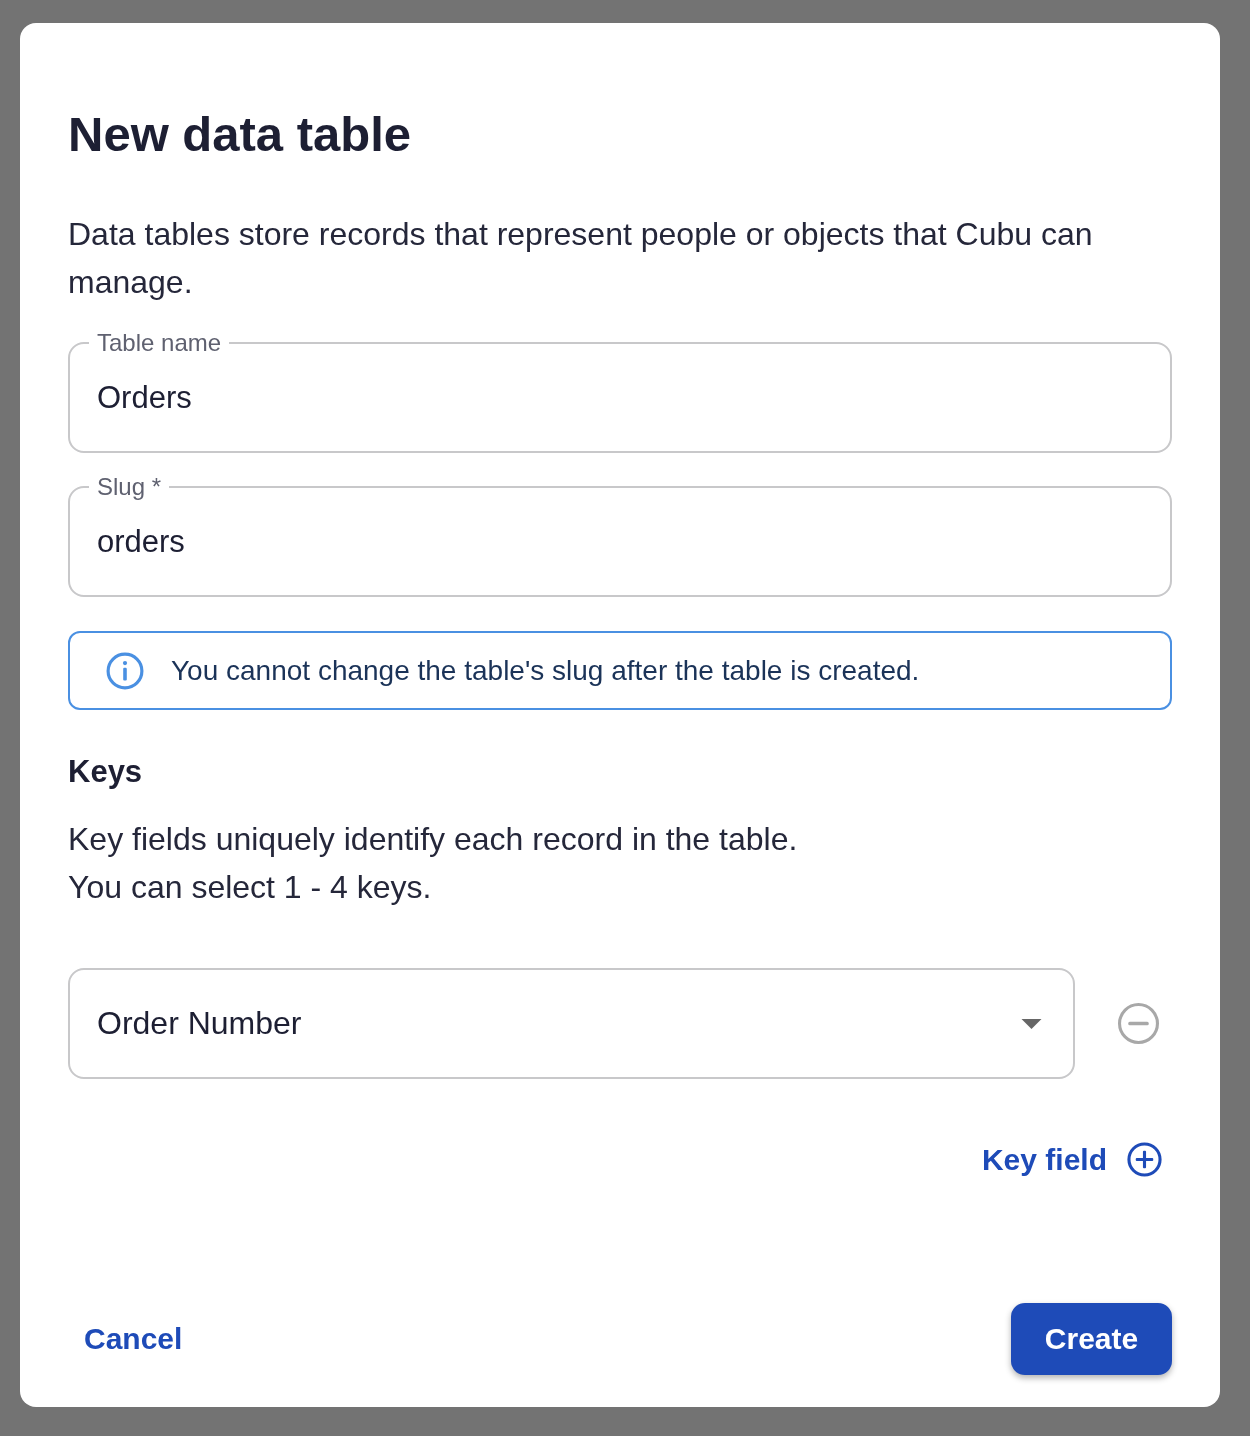  What do you see at coordinates (144, 398) in the screenshot?
I see `field-value: Orders` at bounding box center [144, 398].